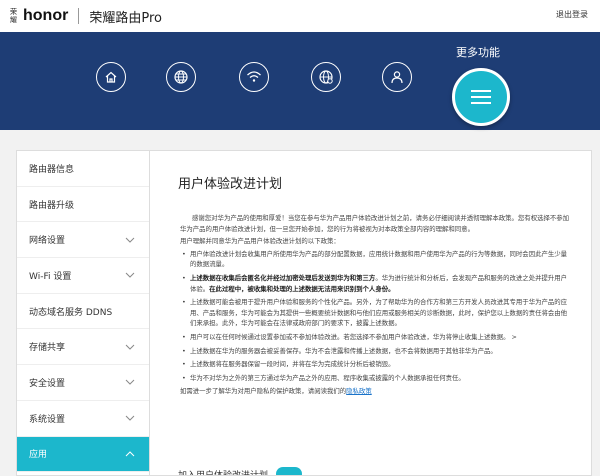  What do you see at coordinates (397, 77) in the screenshot?
I see `user-icon` at bounding box center [397, 77].